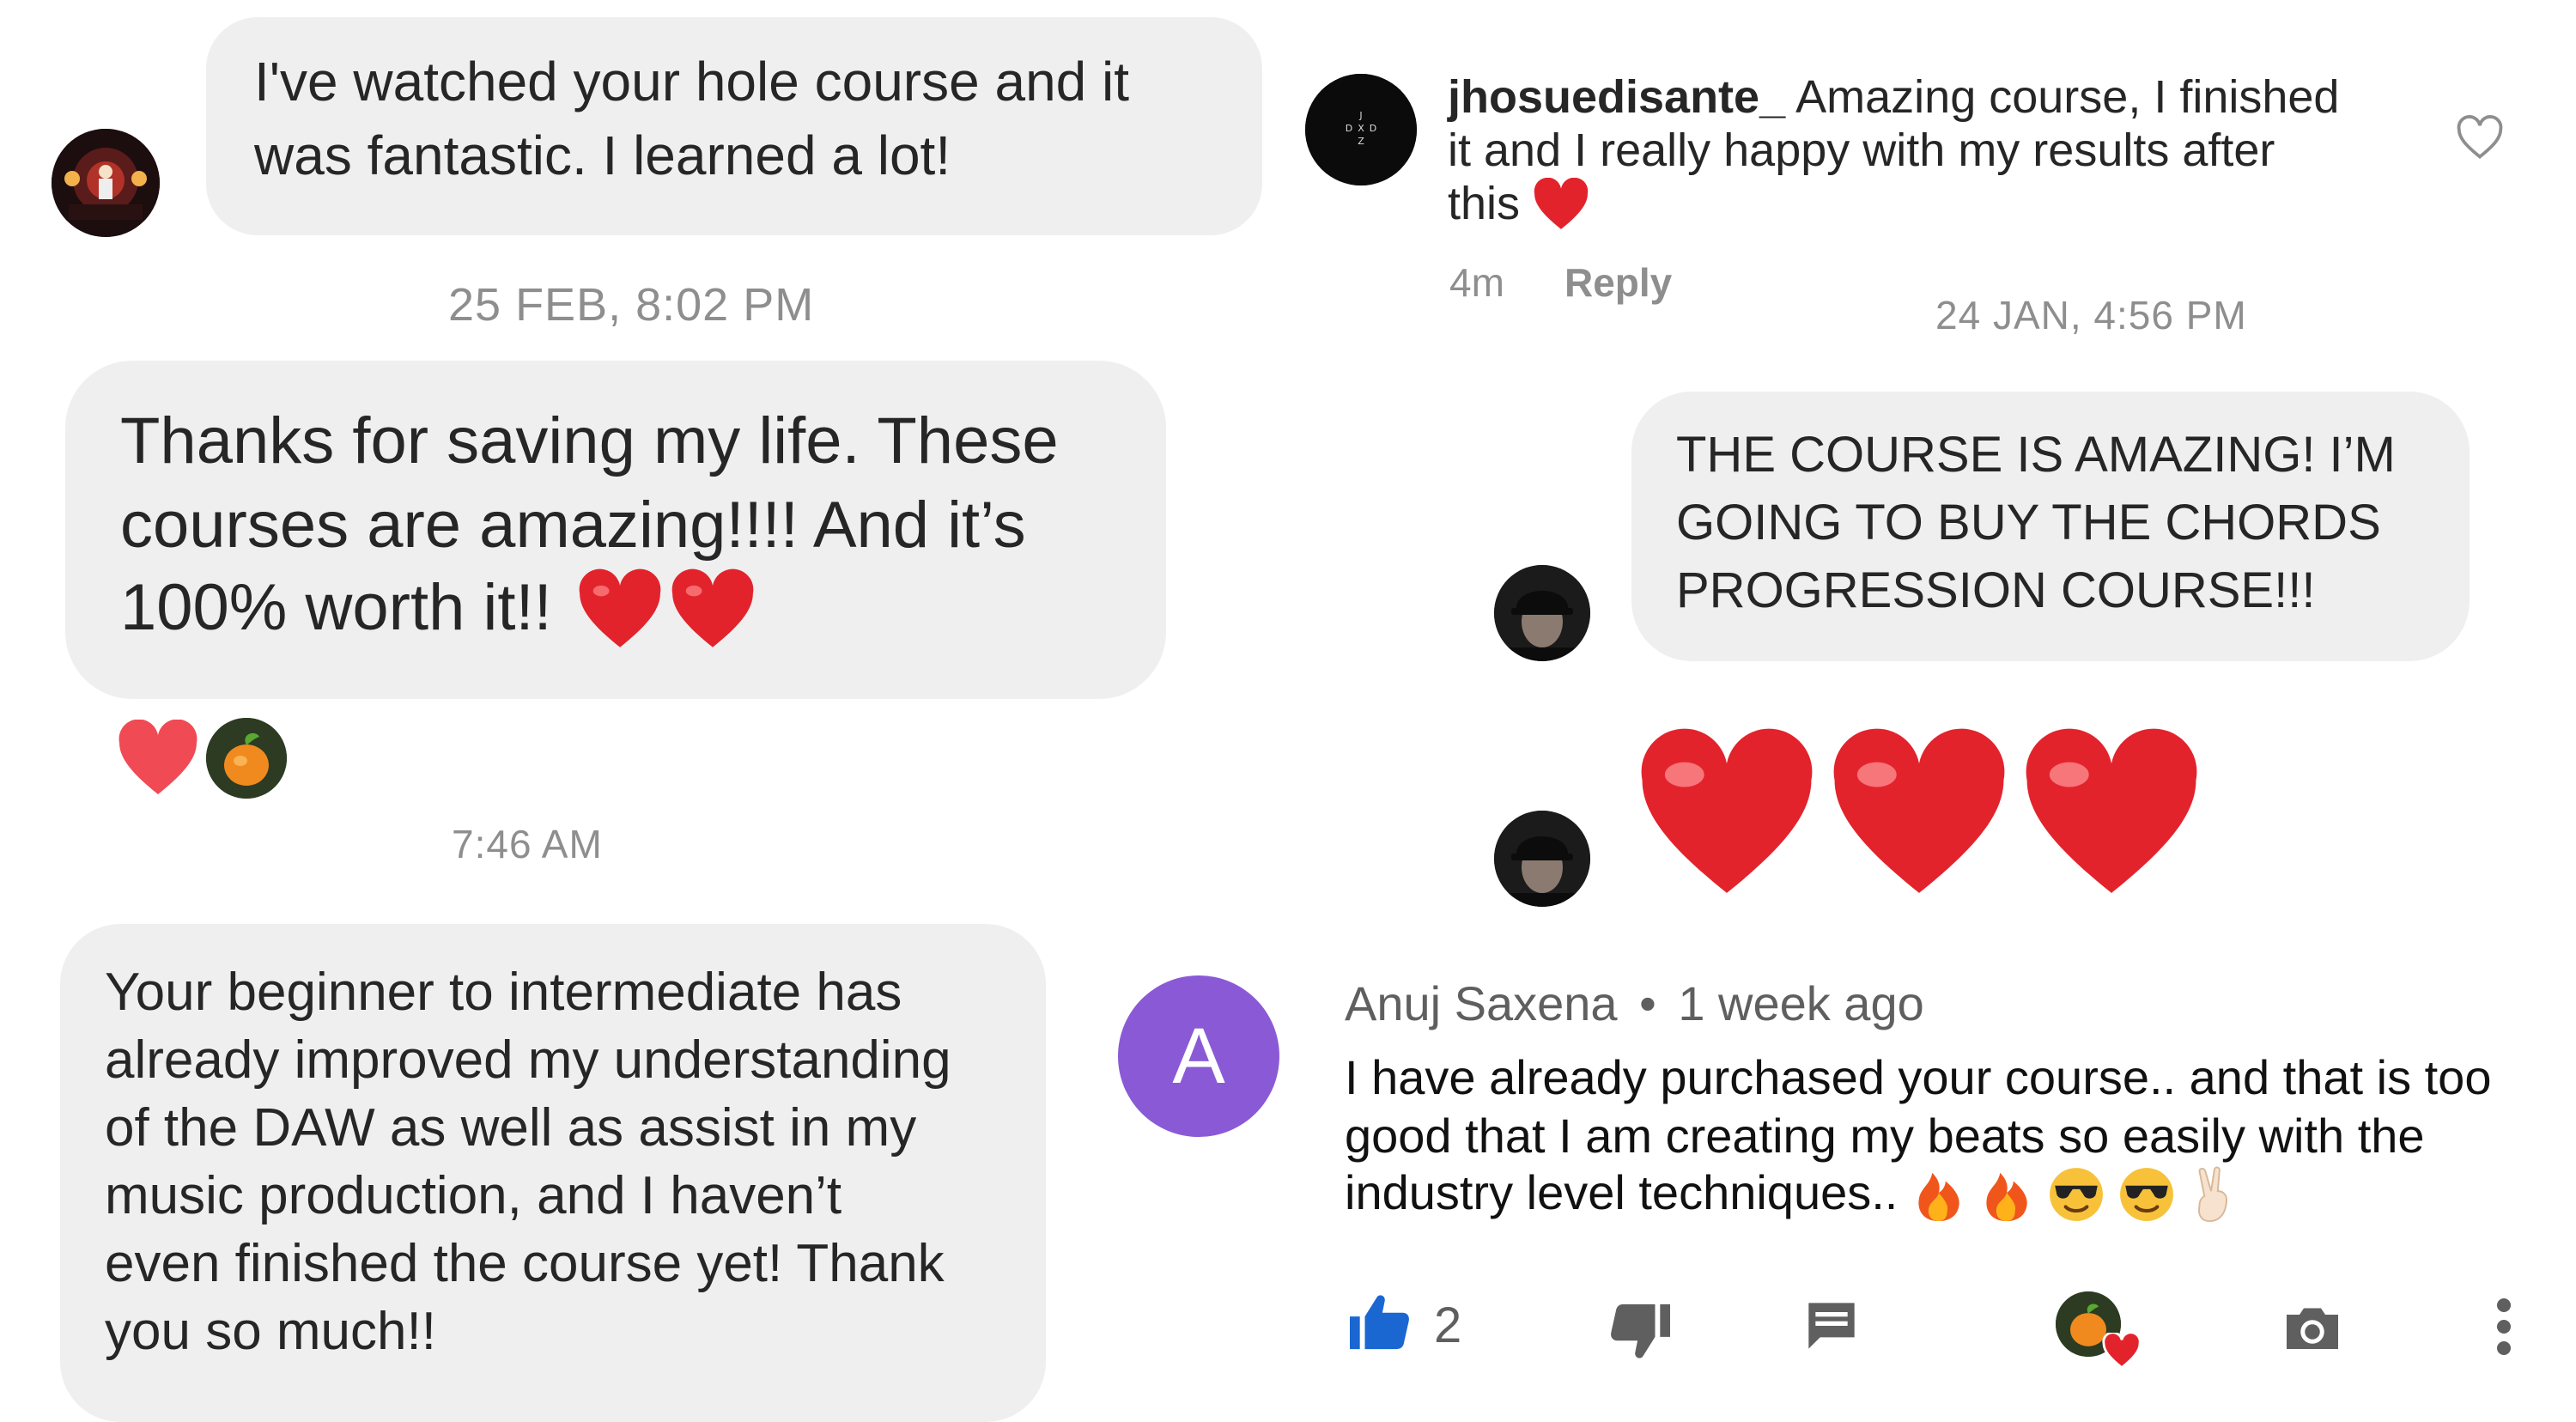 This screenshot has width=2576, height=1422. I want to click on reactor-avatar, so click(247, 758).